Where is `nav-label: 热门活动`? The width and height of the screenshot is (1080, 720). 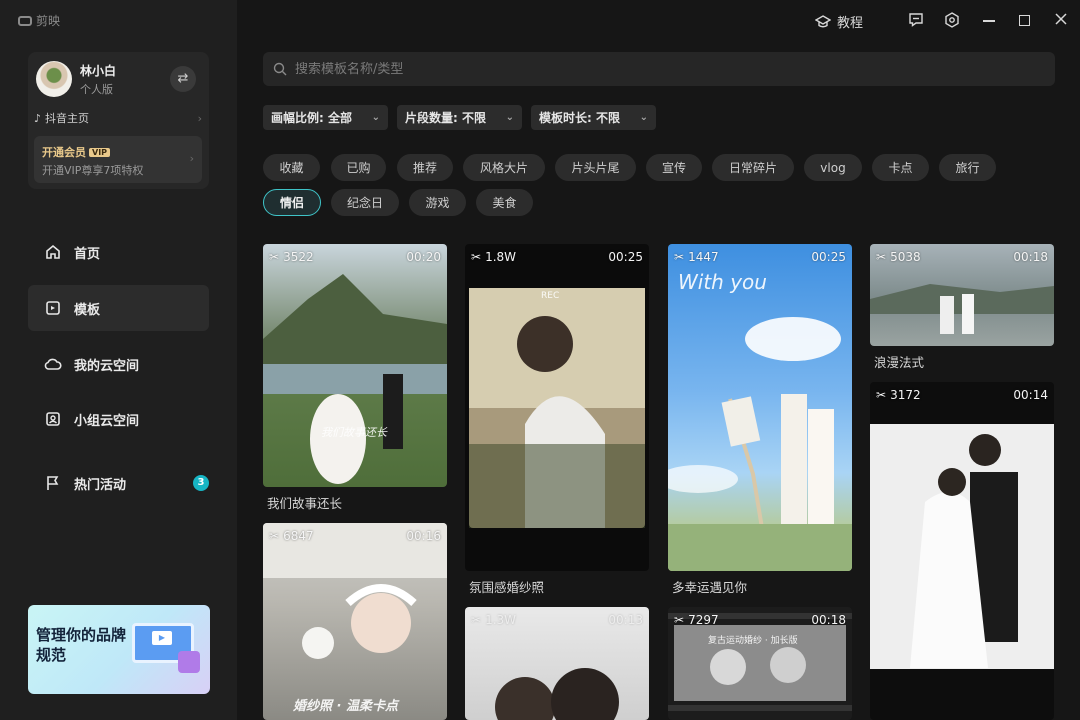 nav-label: 热门活动 is located at coordinates (100, 485).